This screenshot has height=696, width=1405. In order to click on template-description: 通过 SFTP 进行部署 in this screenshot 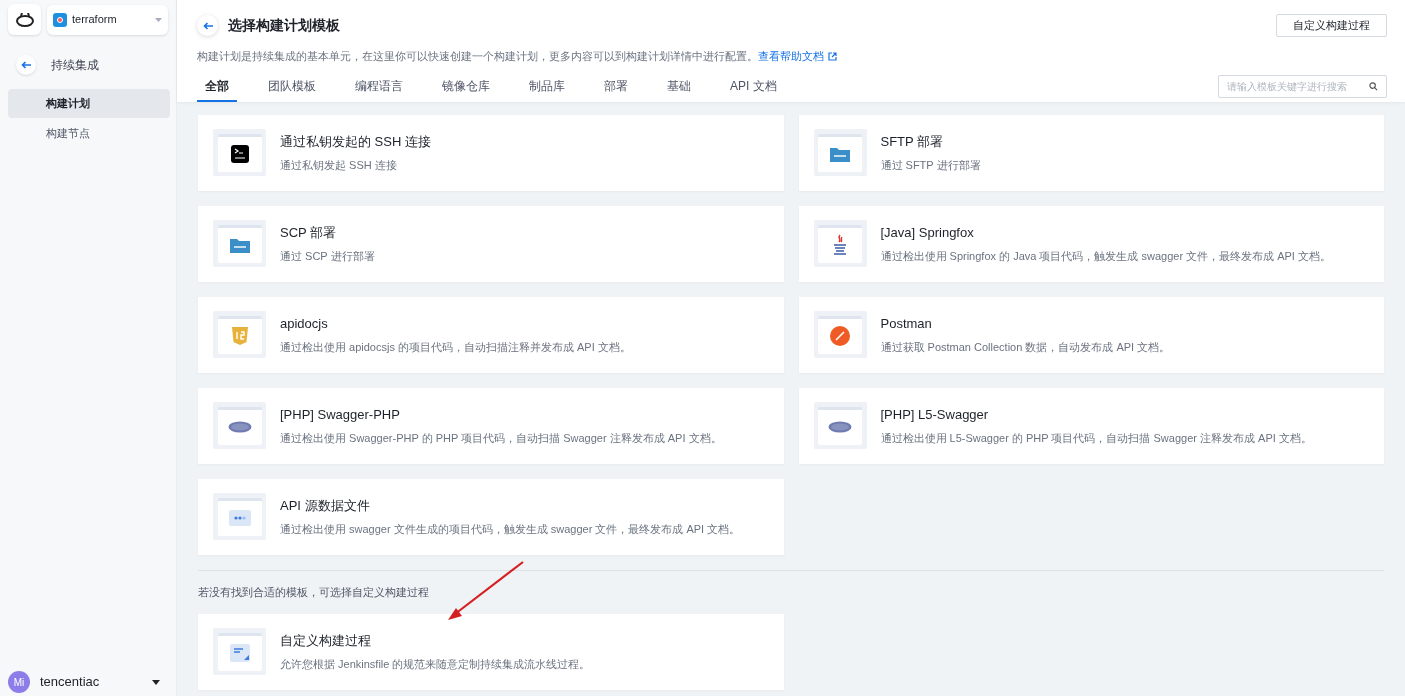, I will do `click(930, 166)`.